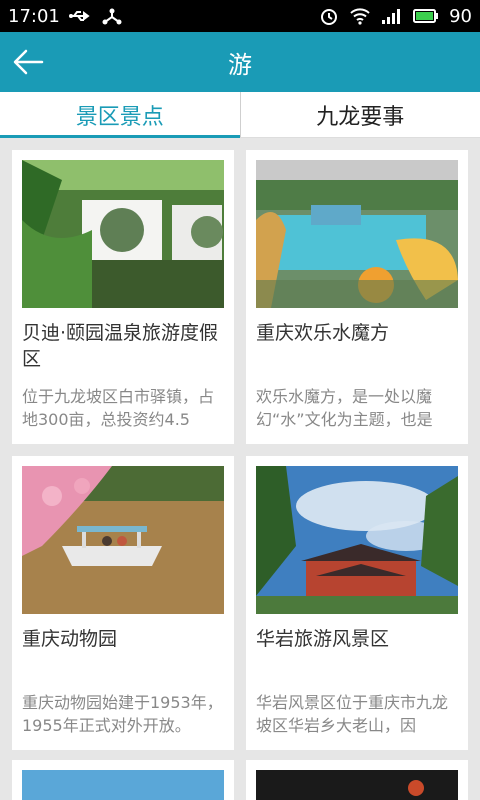 Image resolution: width=480 pixels, height=800 pixels. I want to click on back-button, so click(28, 62).